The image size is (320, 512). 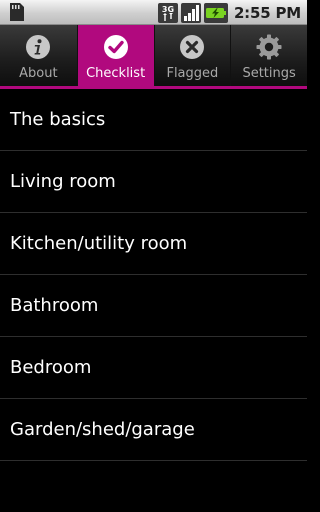 I want to click on battery-icon, so click(x=215, y=12).